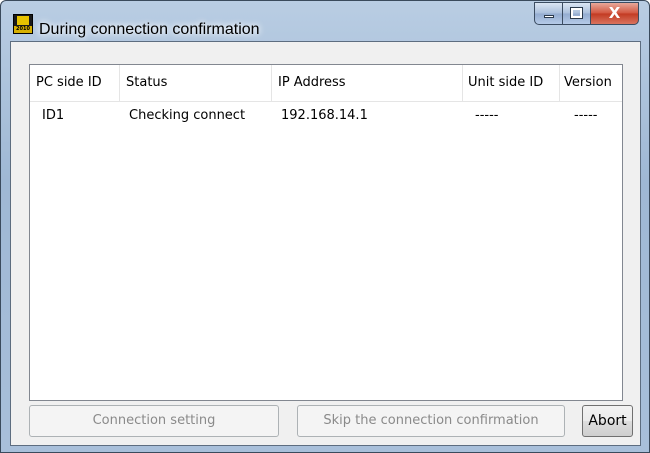 The height and width of the screenshot is (453, 650). I want to click on minimize-button, so click(548, 13).